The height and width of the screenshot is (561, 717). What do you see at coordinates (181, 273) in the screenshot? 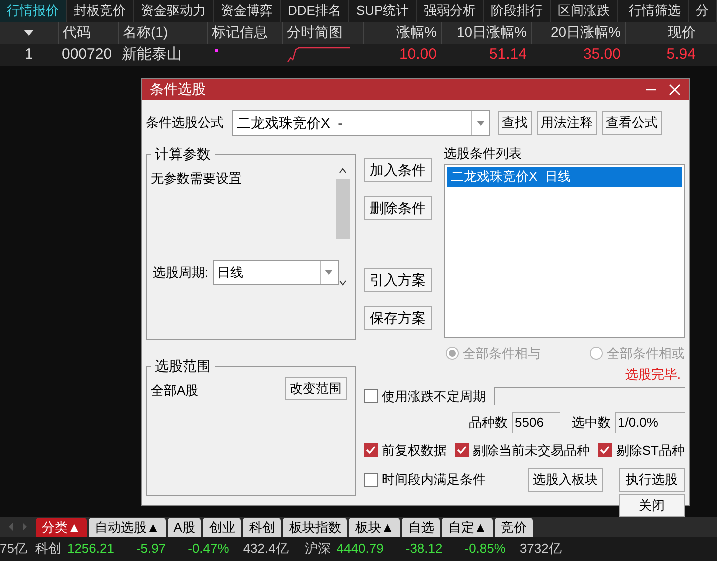
I see `period-label: 选股周期:` at bounding box center [181, 273].